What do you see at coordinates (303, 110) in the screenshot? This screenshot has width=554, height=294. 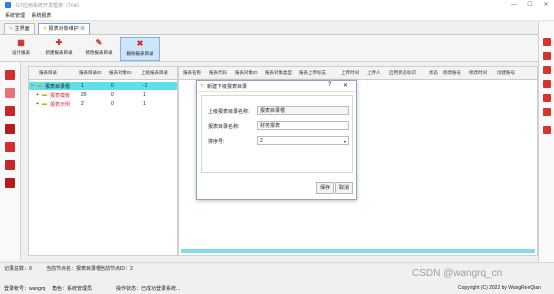 I see `parent-name-field: 报表目录根` at bounding box center [303, 110].